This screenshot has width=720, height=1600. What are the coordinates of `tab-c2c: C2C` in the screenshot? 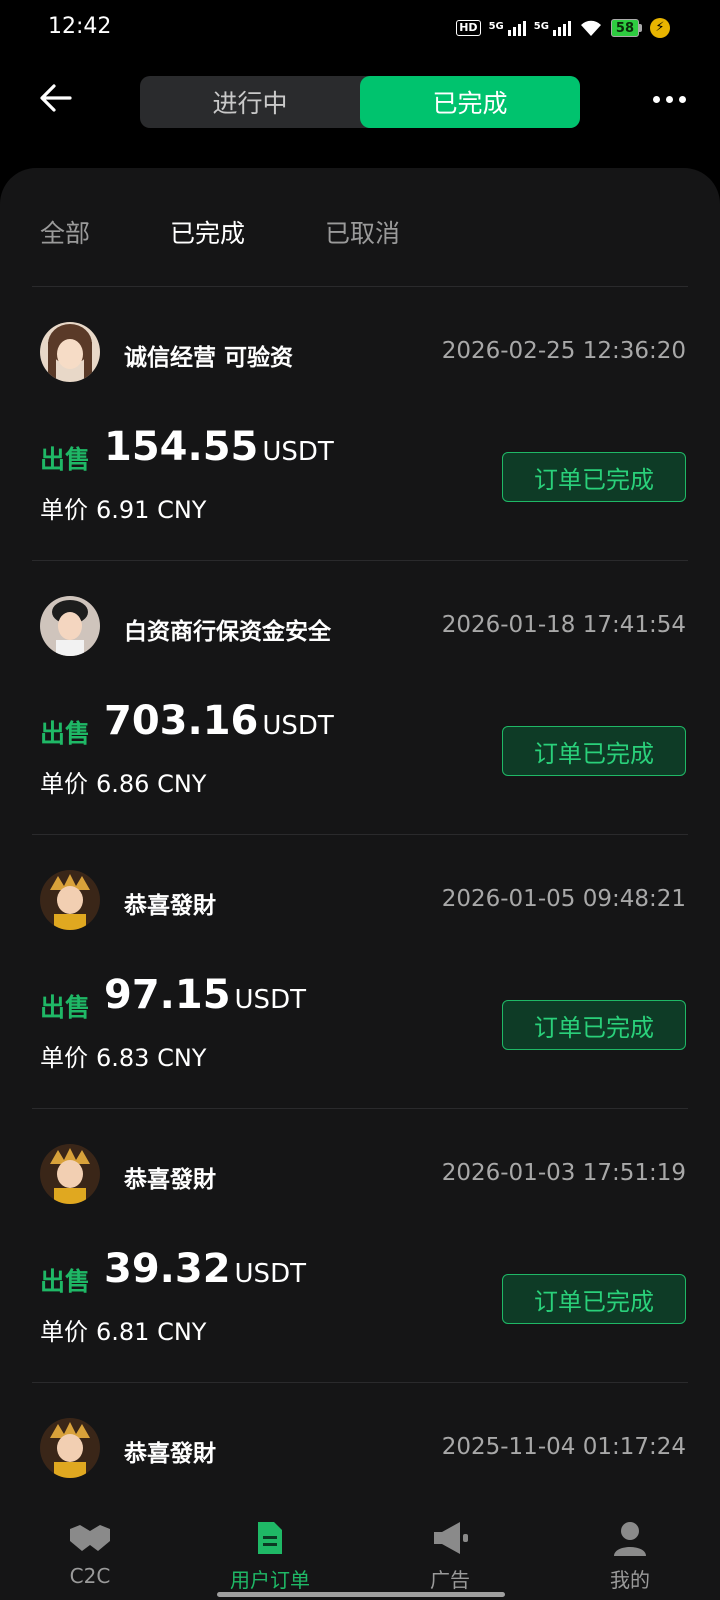 It's located at (90, 1550).